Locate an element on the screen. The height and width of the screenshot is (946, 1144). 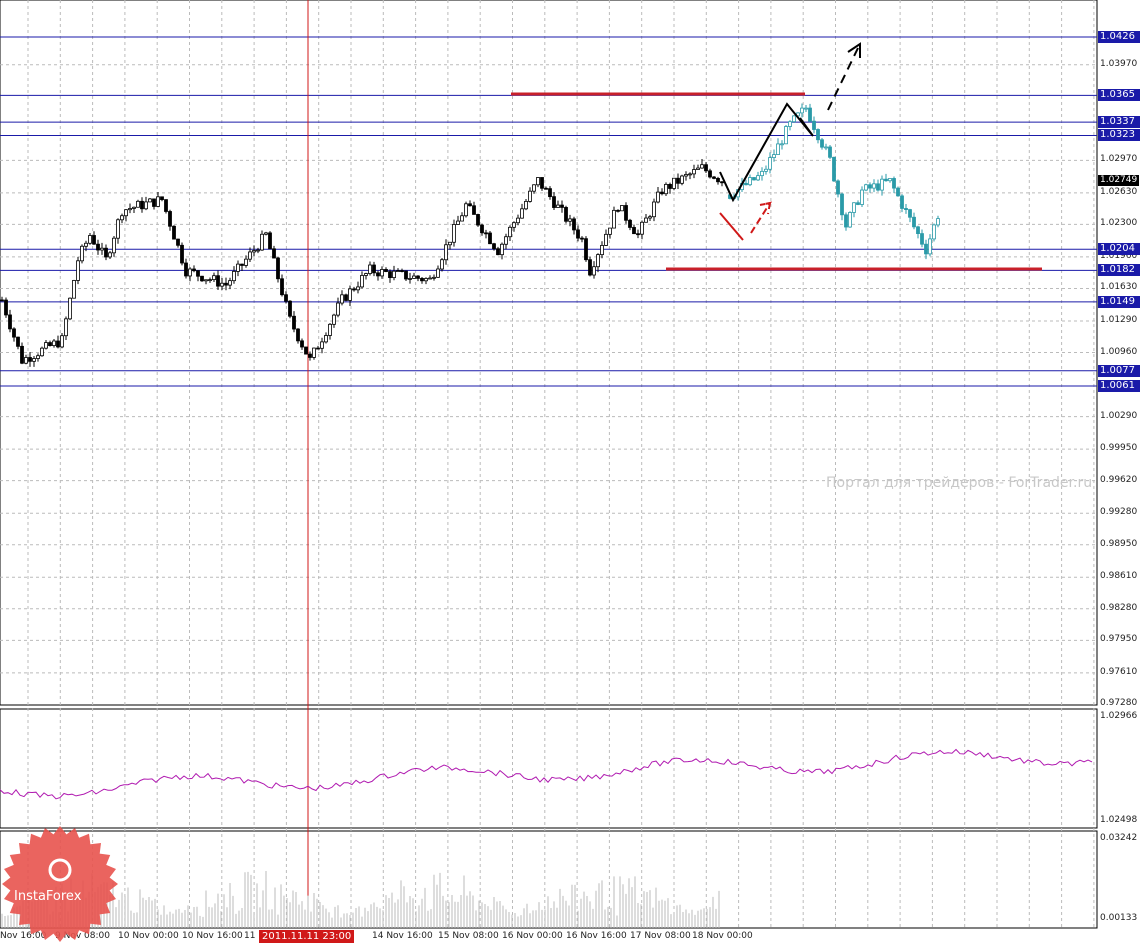
indicator2-min: 0.00133 is located at coordinates (1119, 918).